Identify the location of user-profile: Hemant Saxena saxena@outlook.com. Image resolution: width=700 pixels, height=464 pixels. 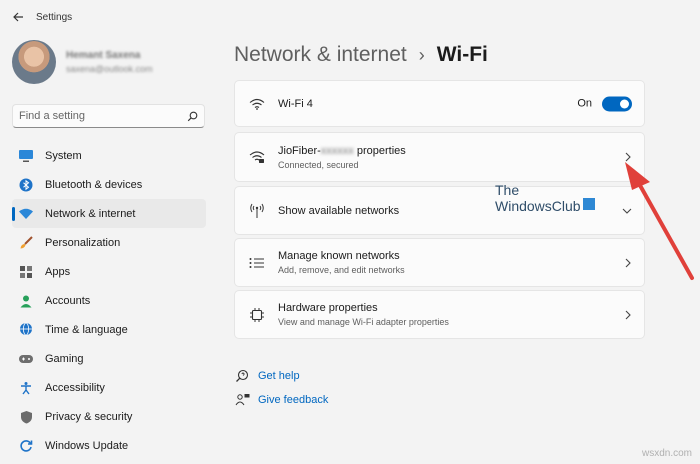
(82, 62).